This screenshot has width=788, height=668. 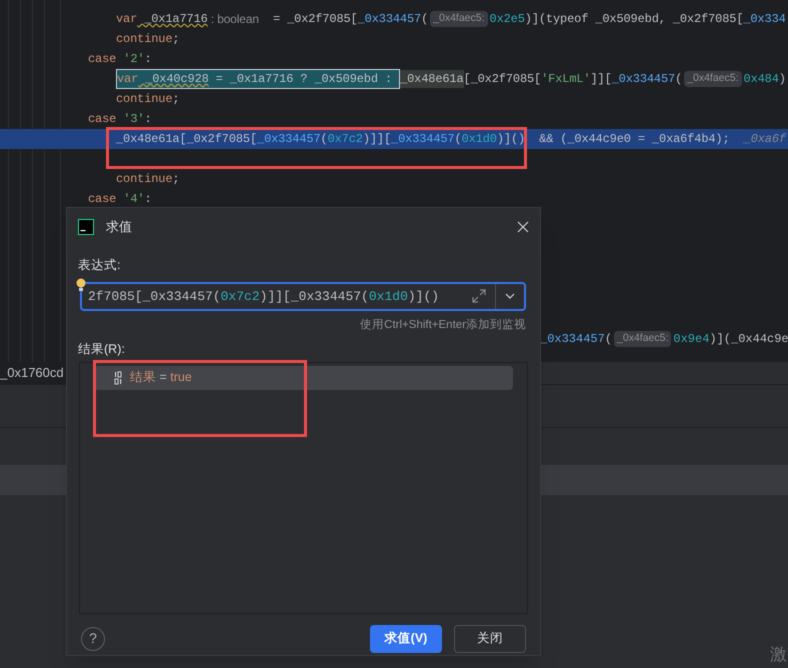 I want to click on close-icon, so click(x=523, y=227).